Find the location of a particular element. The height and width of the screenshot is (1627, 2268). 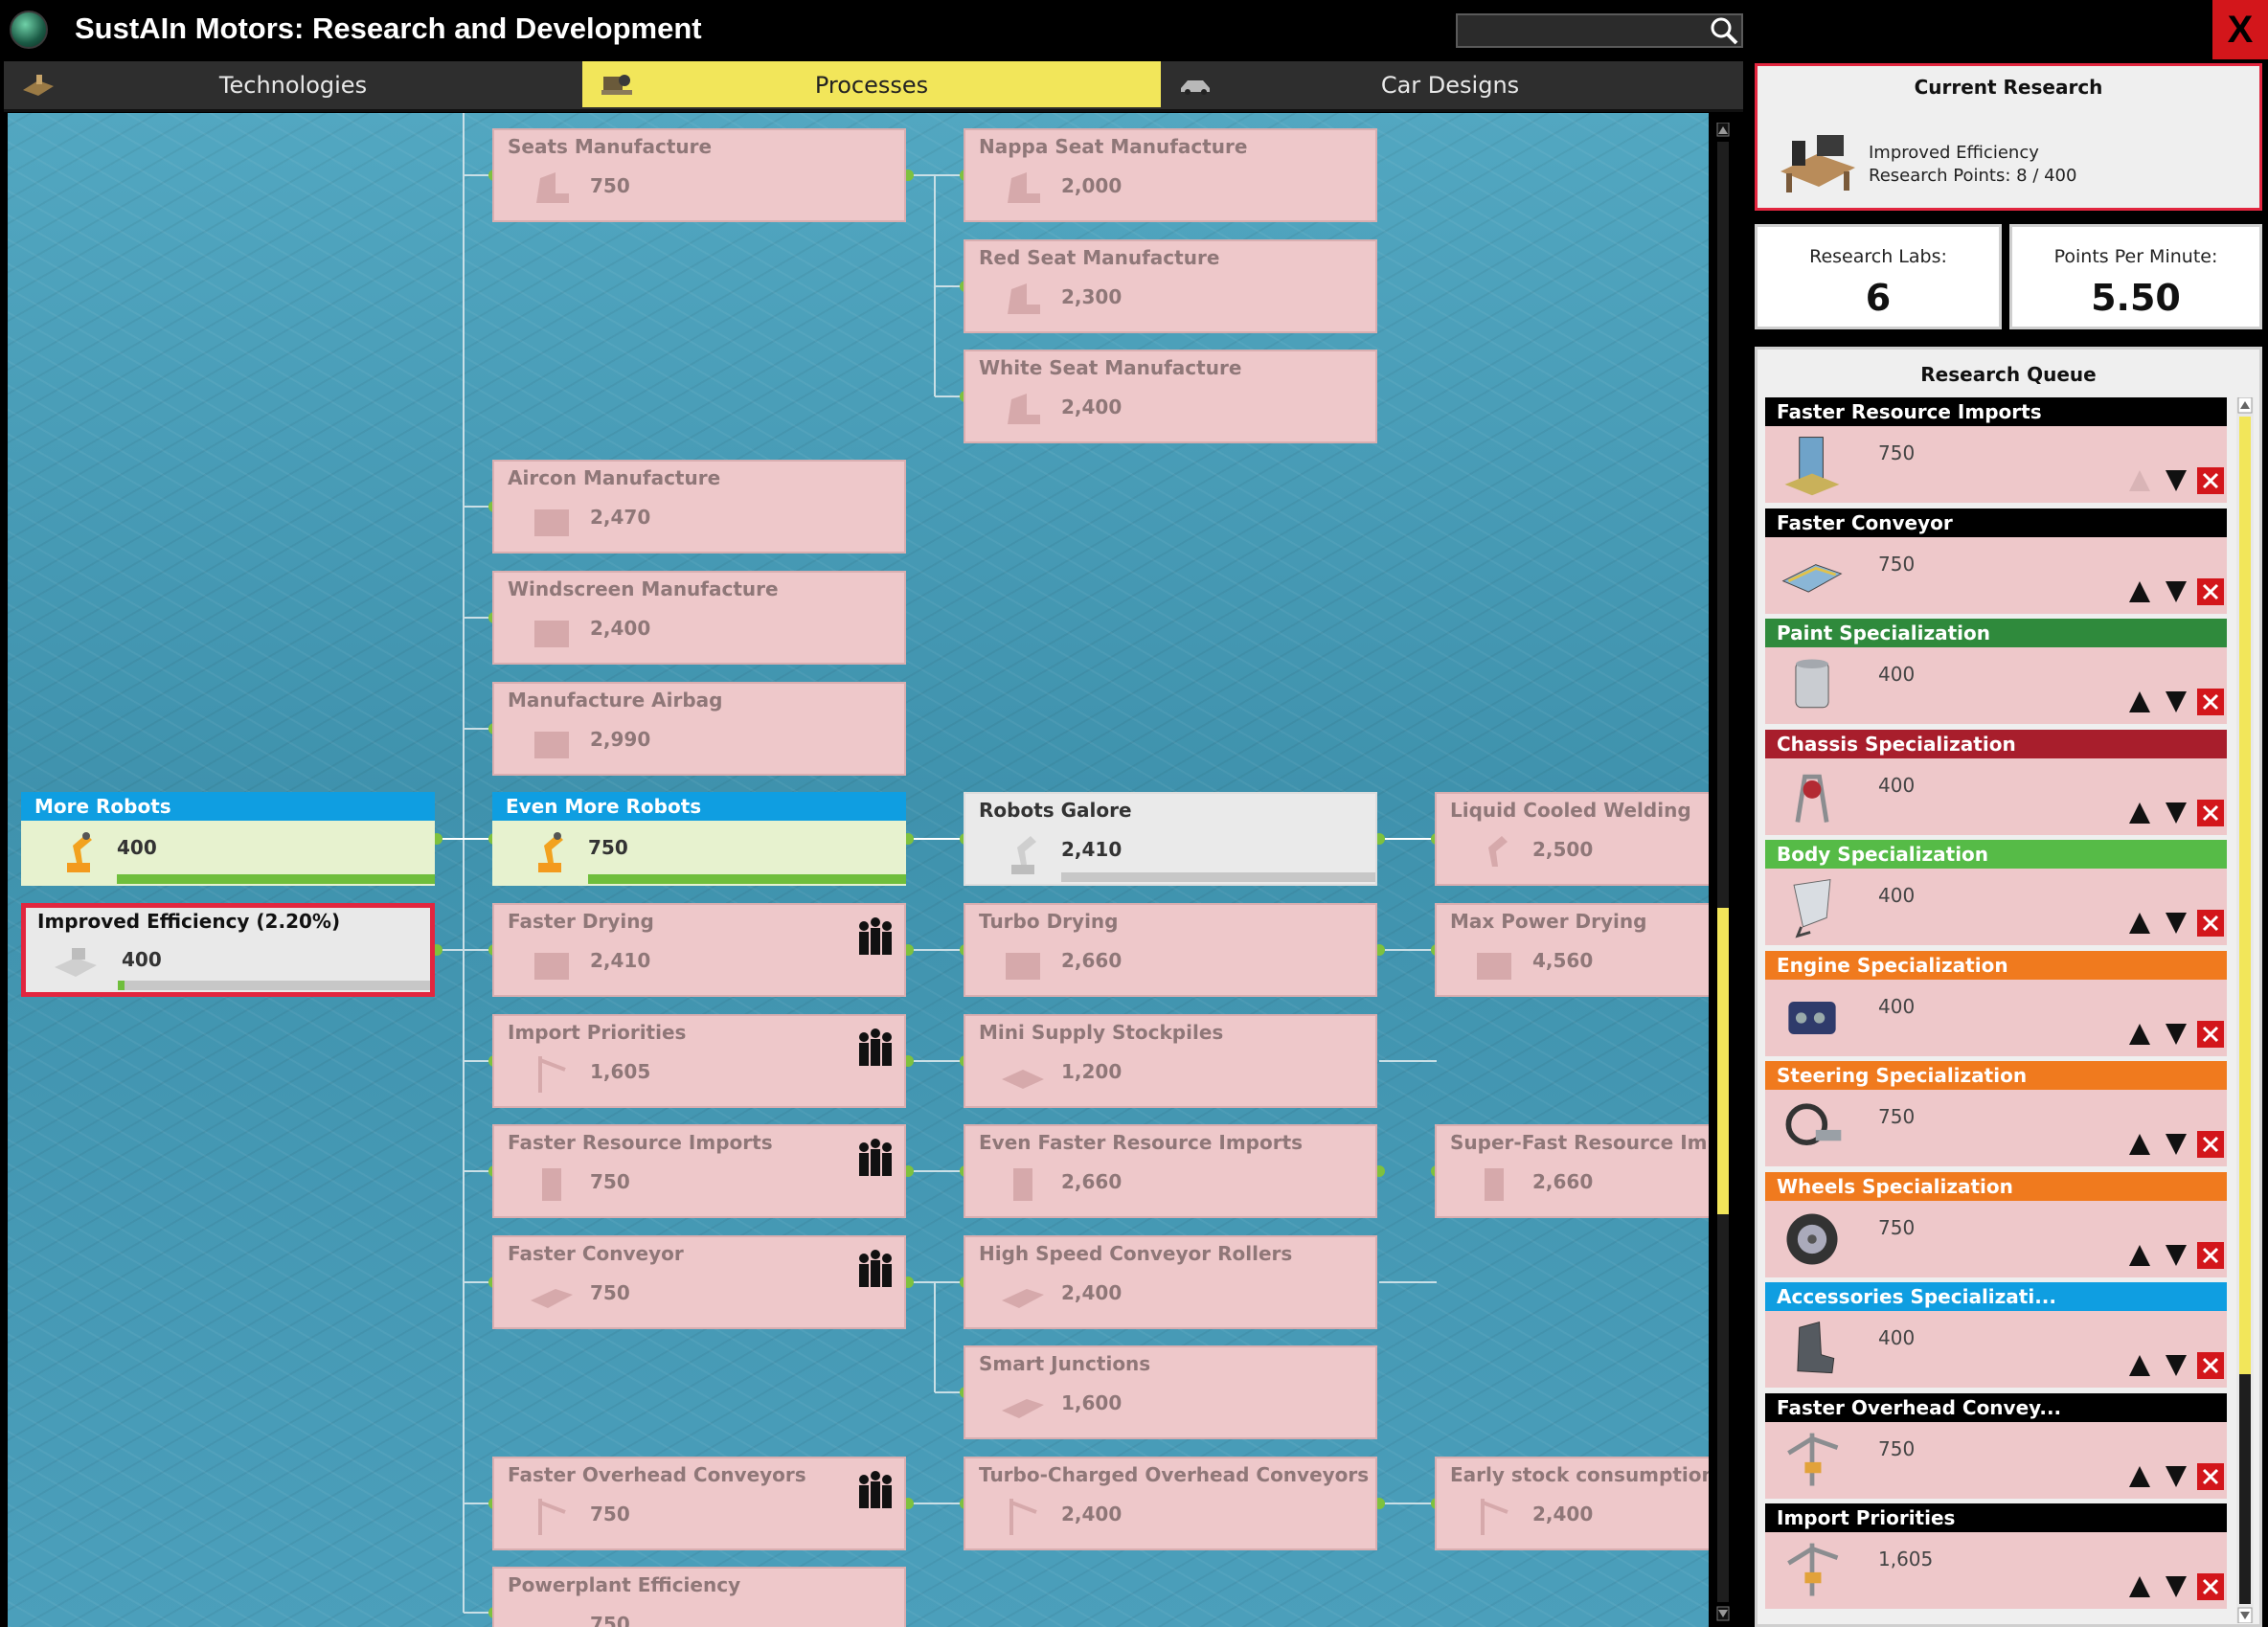

node-points: 2,410 is located at coordinates (1092, 849).